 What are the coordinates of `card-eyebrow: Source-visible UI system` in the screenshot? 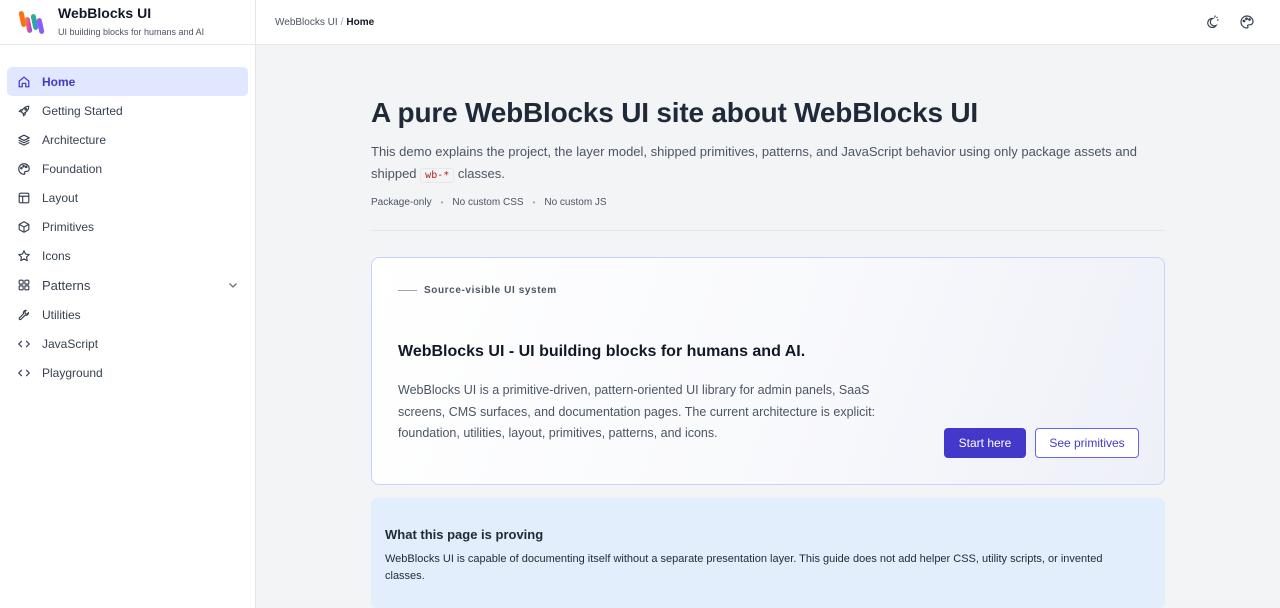 It's located at (477, 290).